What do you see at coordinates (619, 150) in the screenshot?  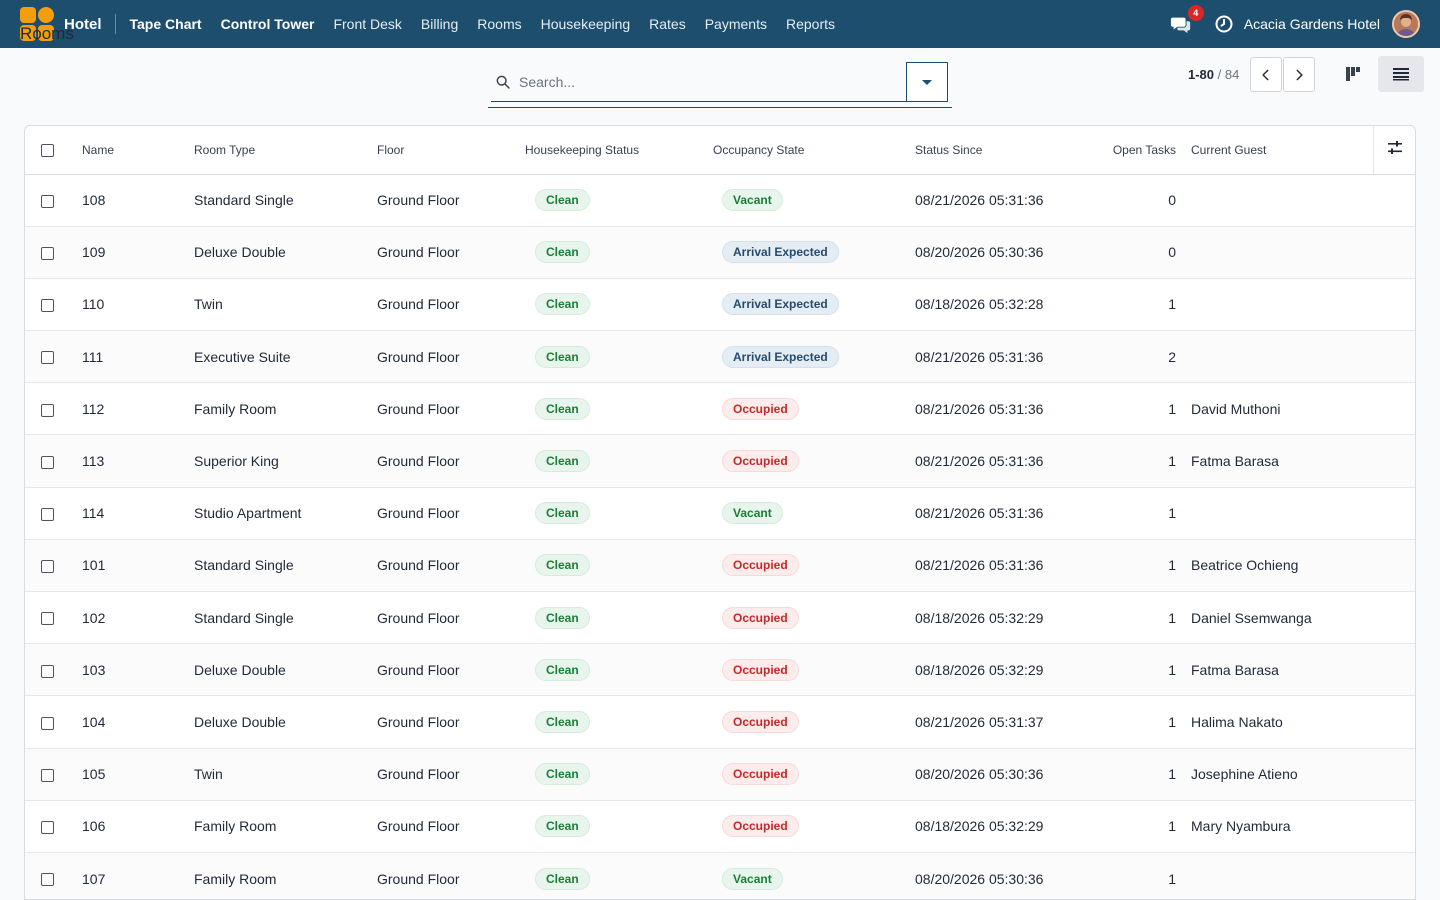 I see `column-header-housekeeping-status: Housekeeping Status` at bounding box center [619, 150].